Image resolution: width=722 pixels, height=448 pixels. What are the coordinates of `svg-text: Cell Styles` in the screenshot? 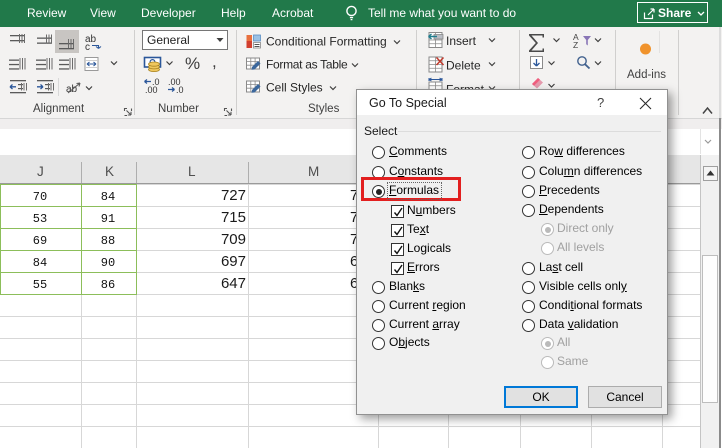 It's located at (294, 88).